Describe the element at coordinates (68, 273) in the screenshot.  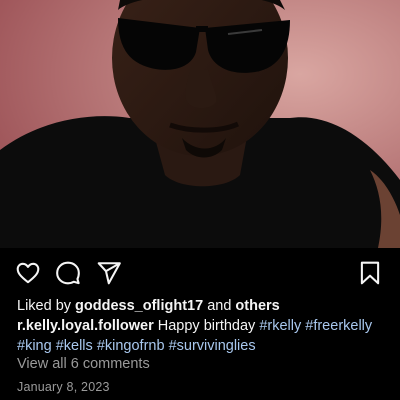
I see `comment-bubble-icon` at that location.